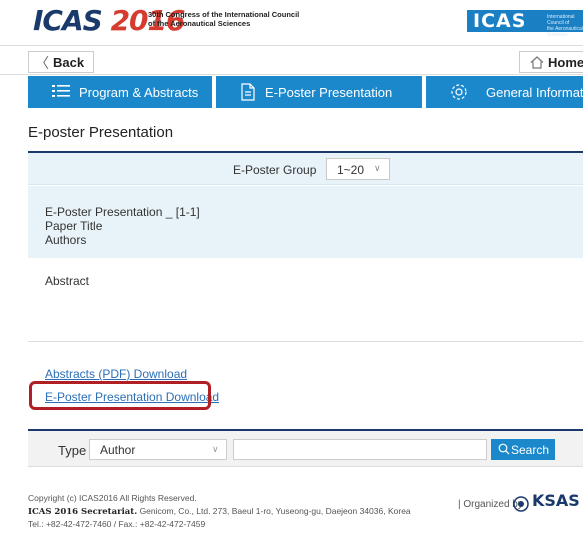 The height and width of the screenshot is (536, 583). Describe the element at coordinates (360, 449) in the screenshot. I see `search-input` at that location.